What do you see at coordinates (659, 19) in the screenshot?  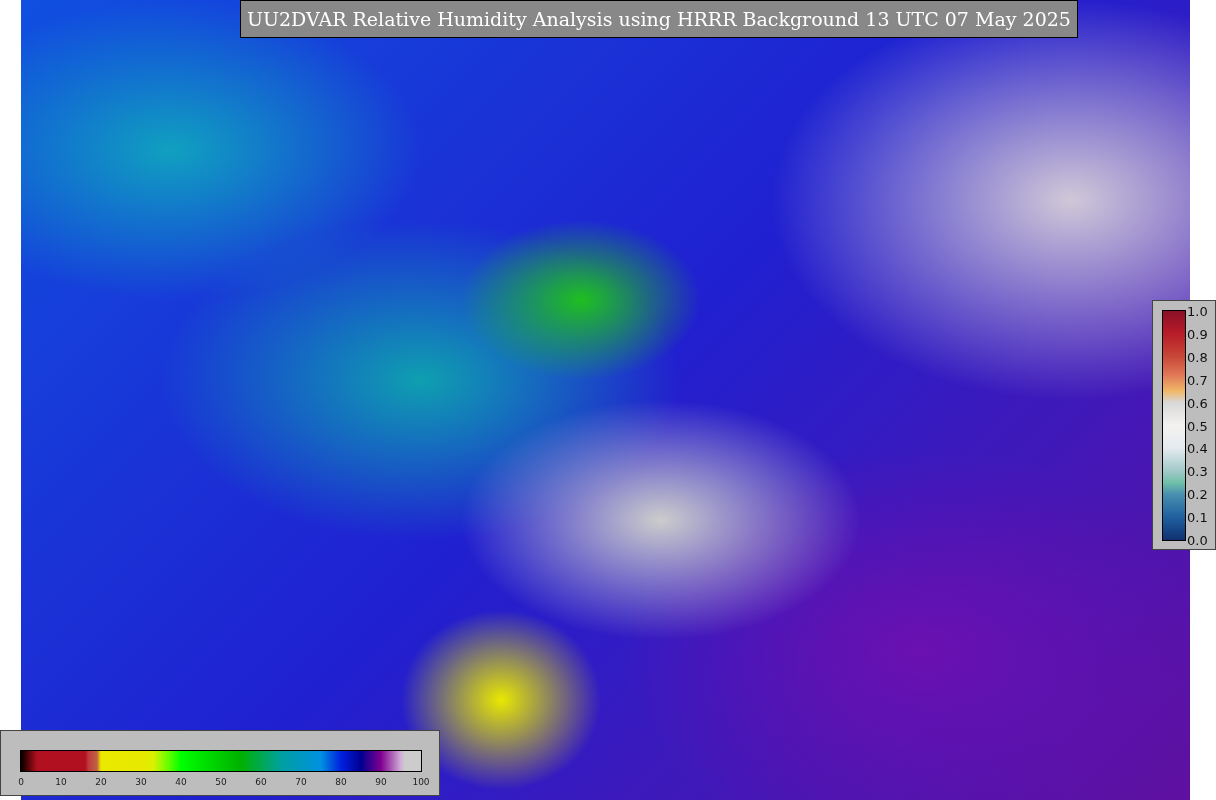 I see `map-title: UU2DVAR Relative Humidity Analysis using HRRR Background 13 UTC 07 May 2025` at bounding box center [659, 19].